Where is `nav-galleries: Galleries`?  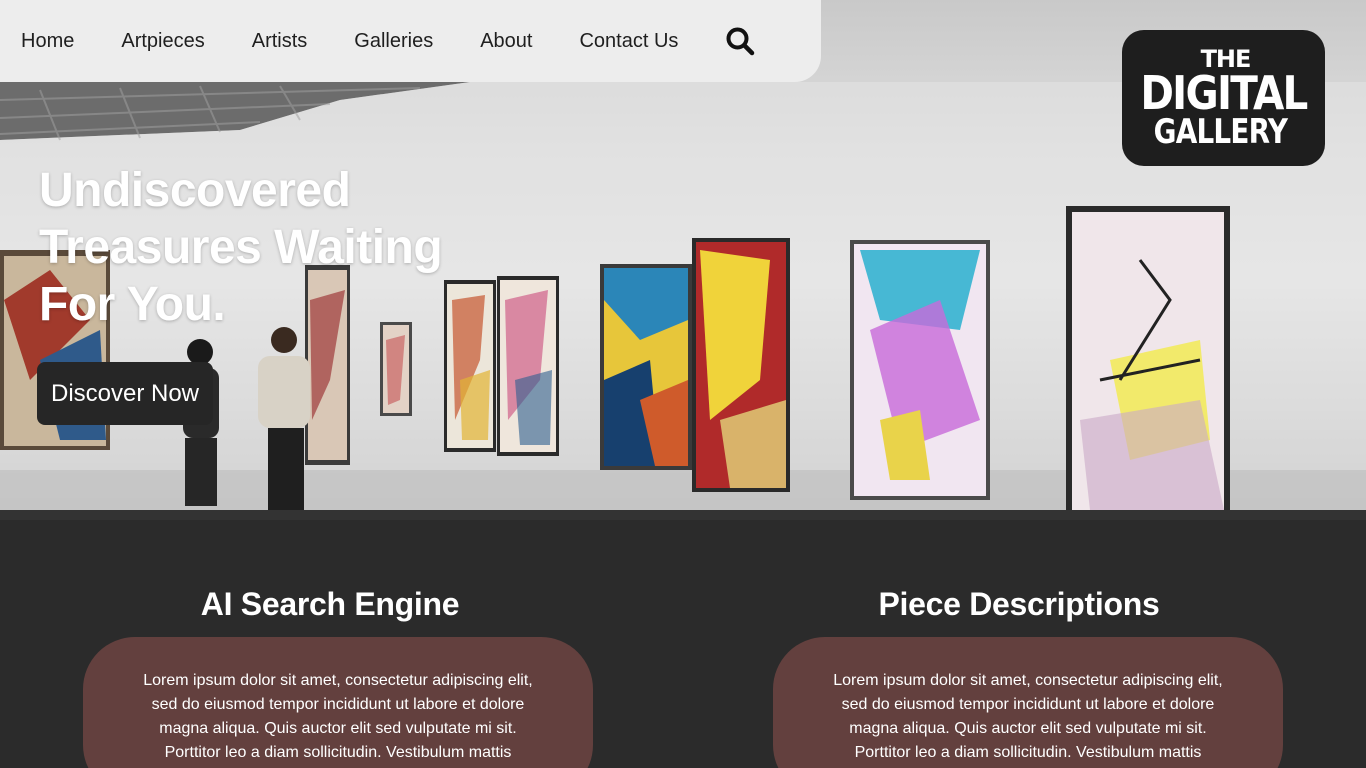 nav-galleries: Galleries is located at coordinates (393, 41).